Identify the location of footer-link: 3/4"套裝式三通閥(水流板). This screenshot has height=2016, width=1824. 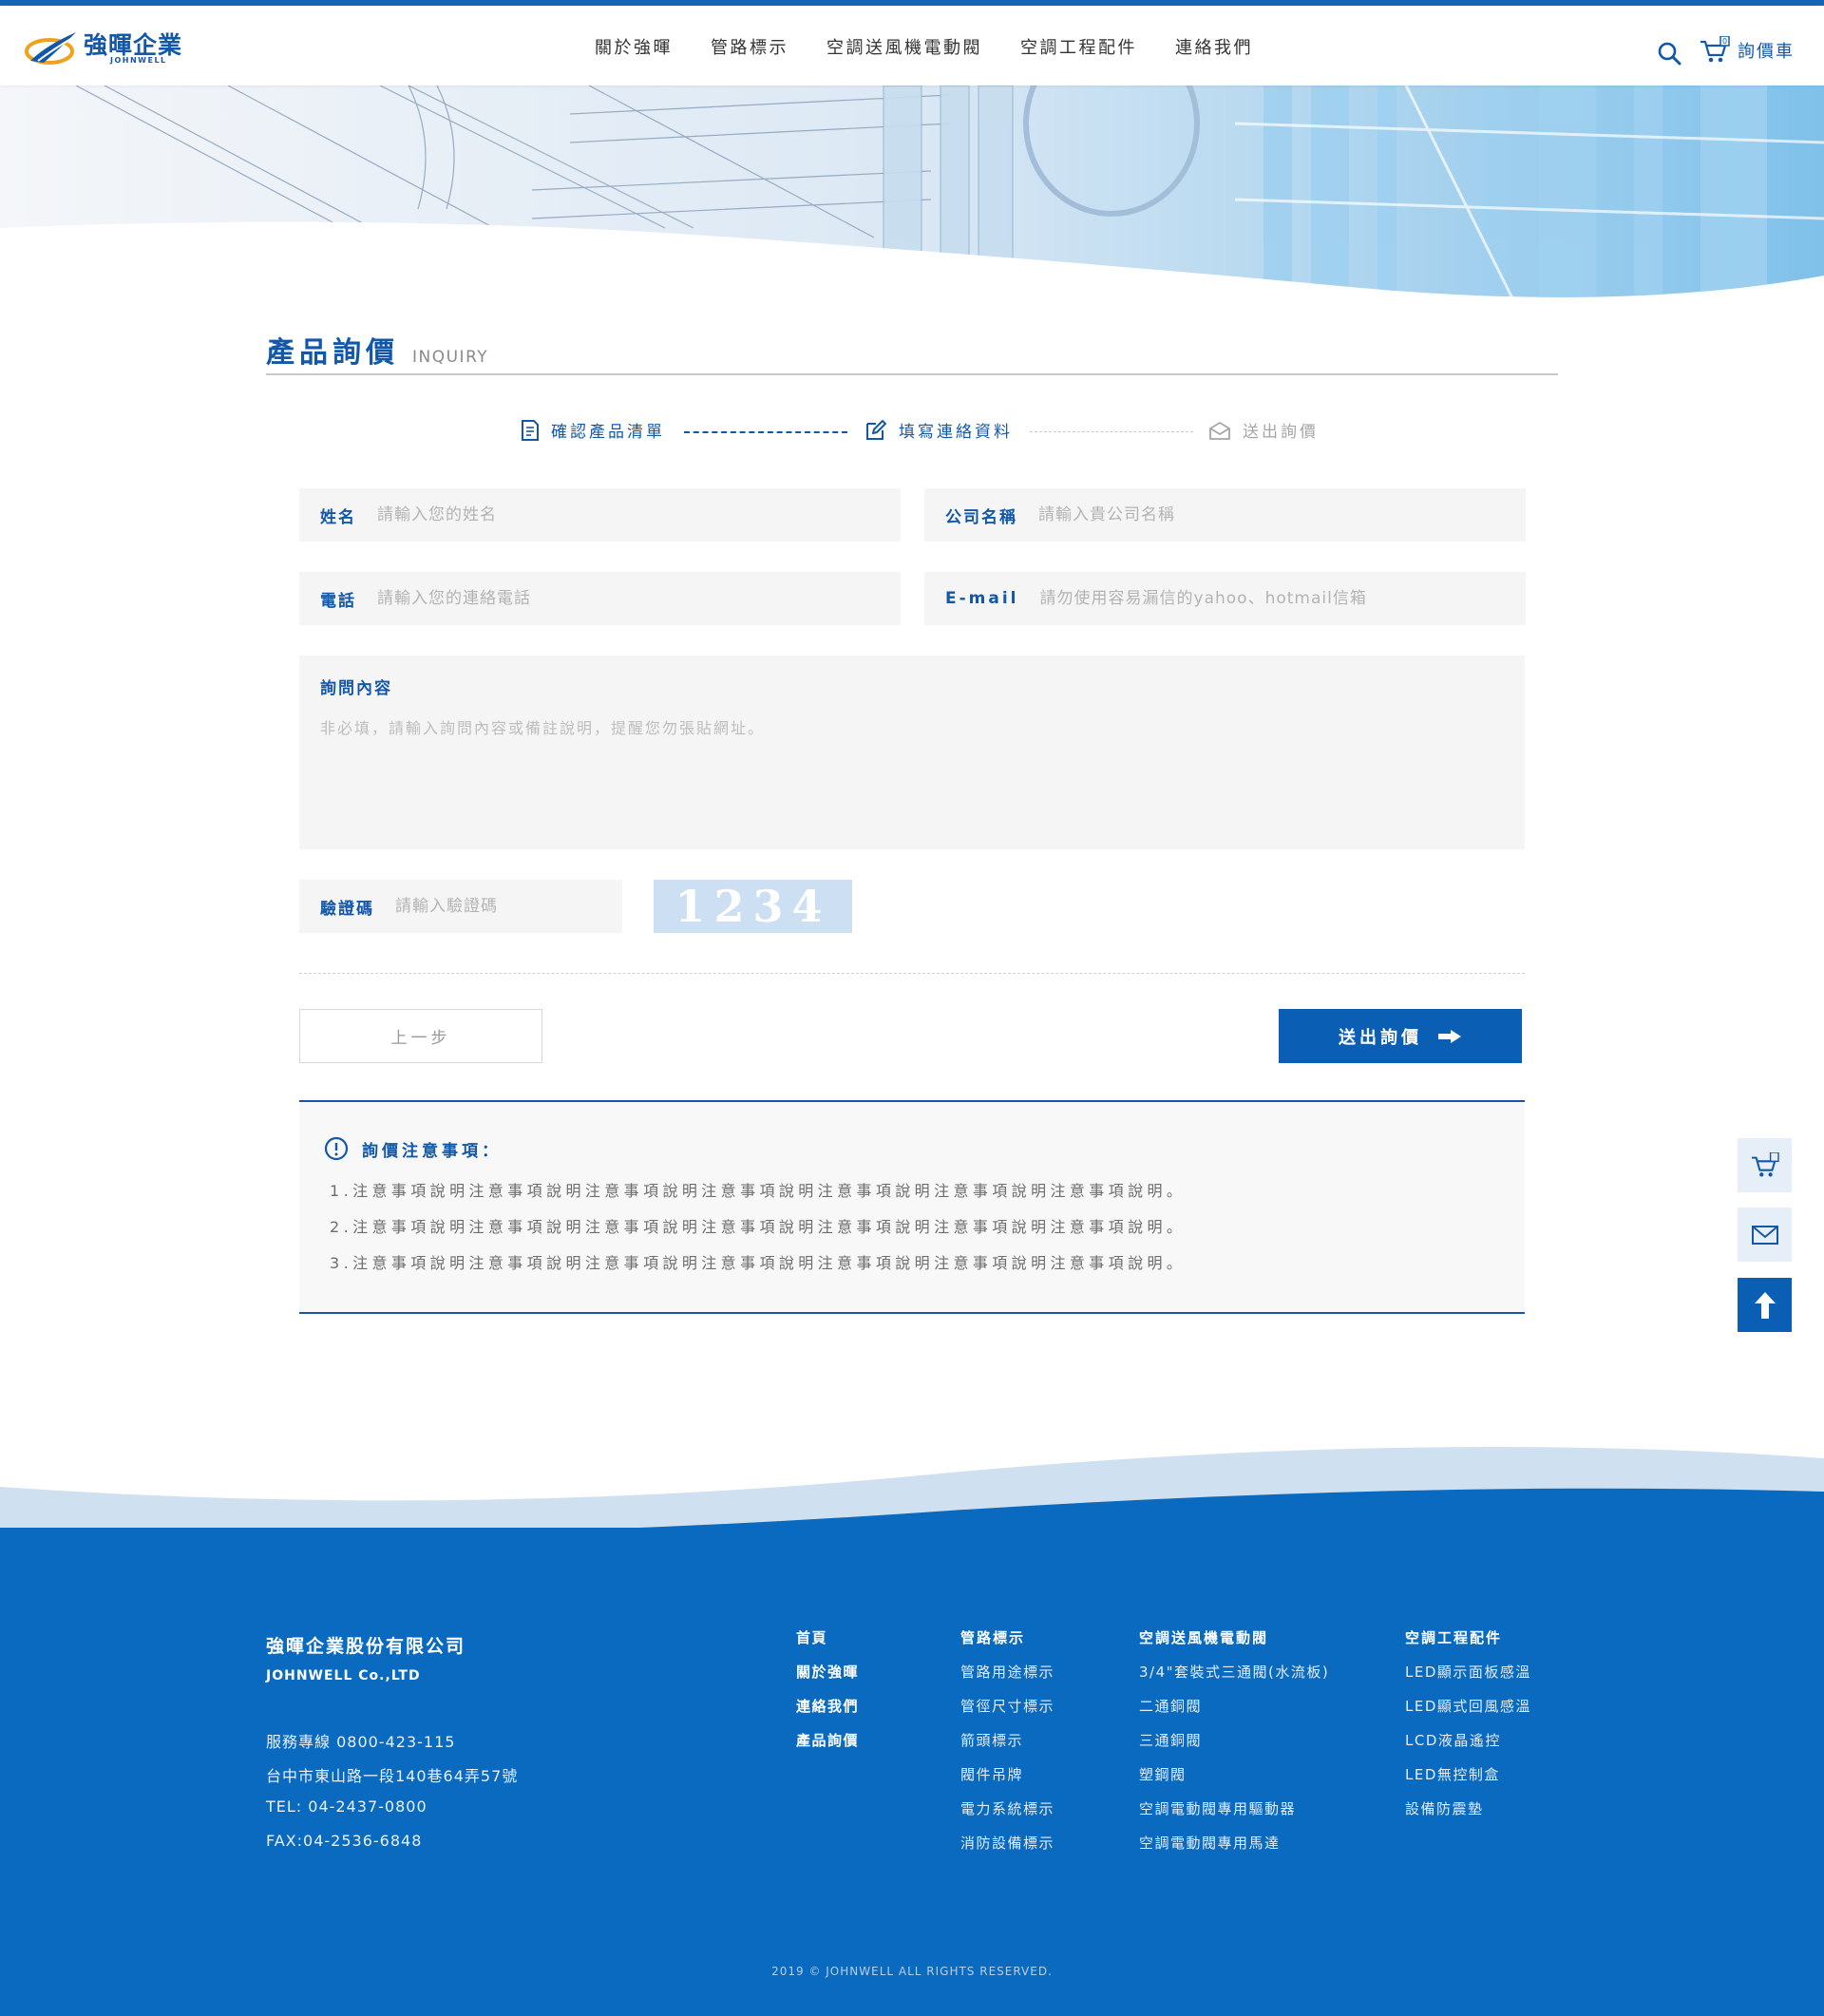
(1234, 1679).